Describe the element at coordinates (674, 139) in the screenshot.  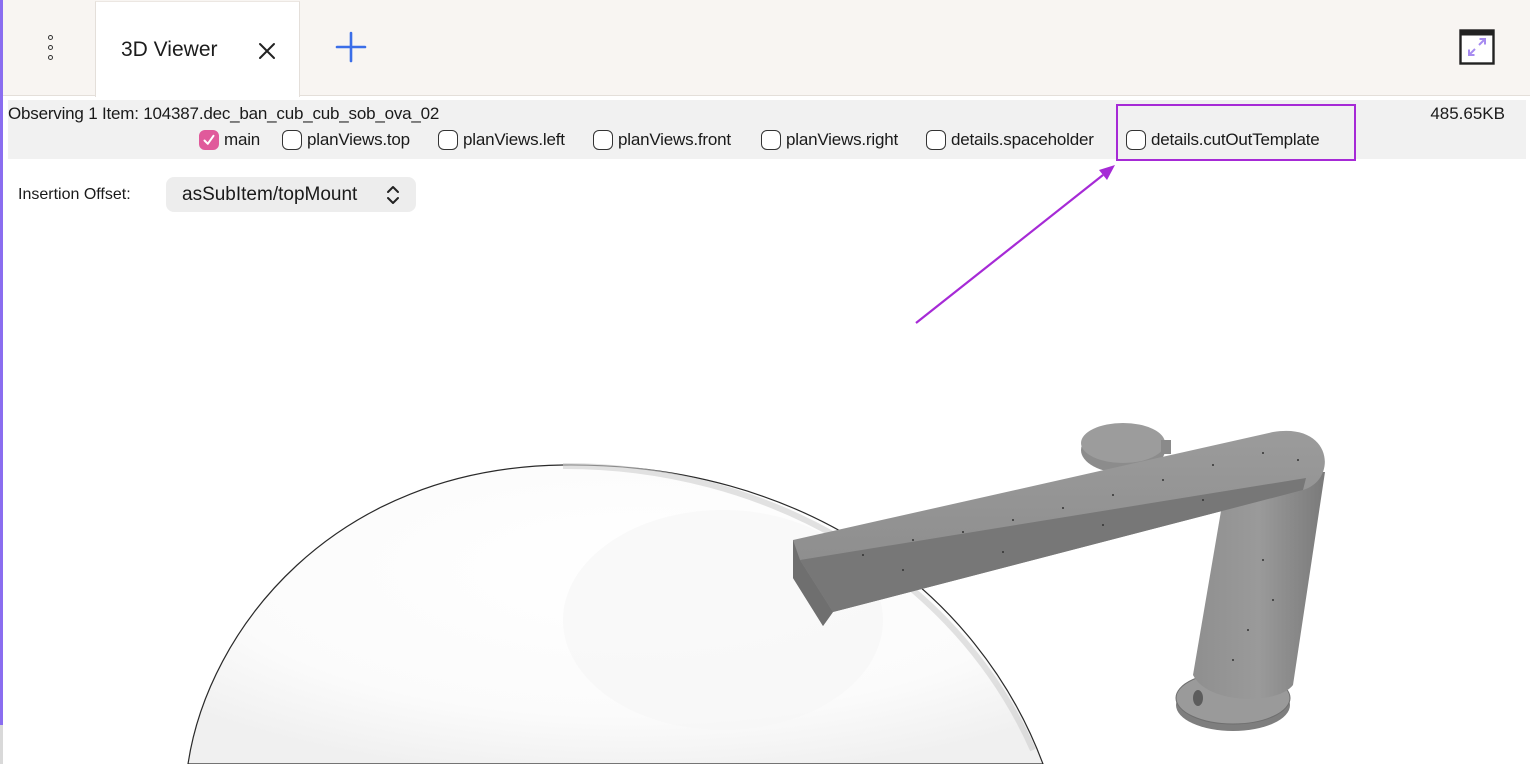
I see `checkbox-label: planViews.front` at that location.